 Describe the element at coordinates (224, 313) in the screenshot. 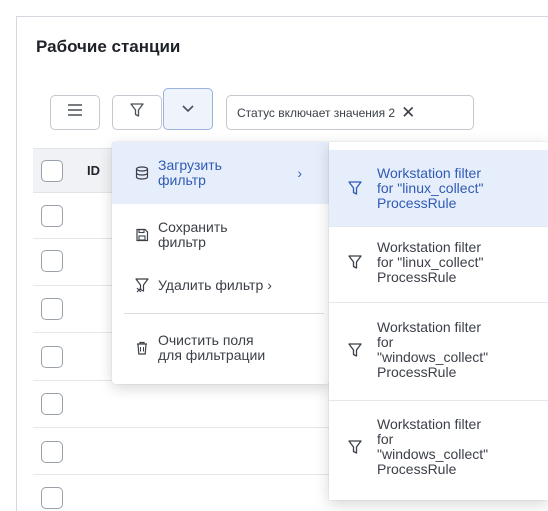

I see `menu-divider` at that location.